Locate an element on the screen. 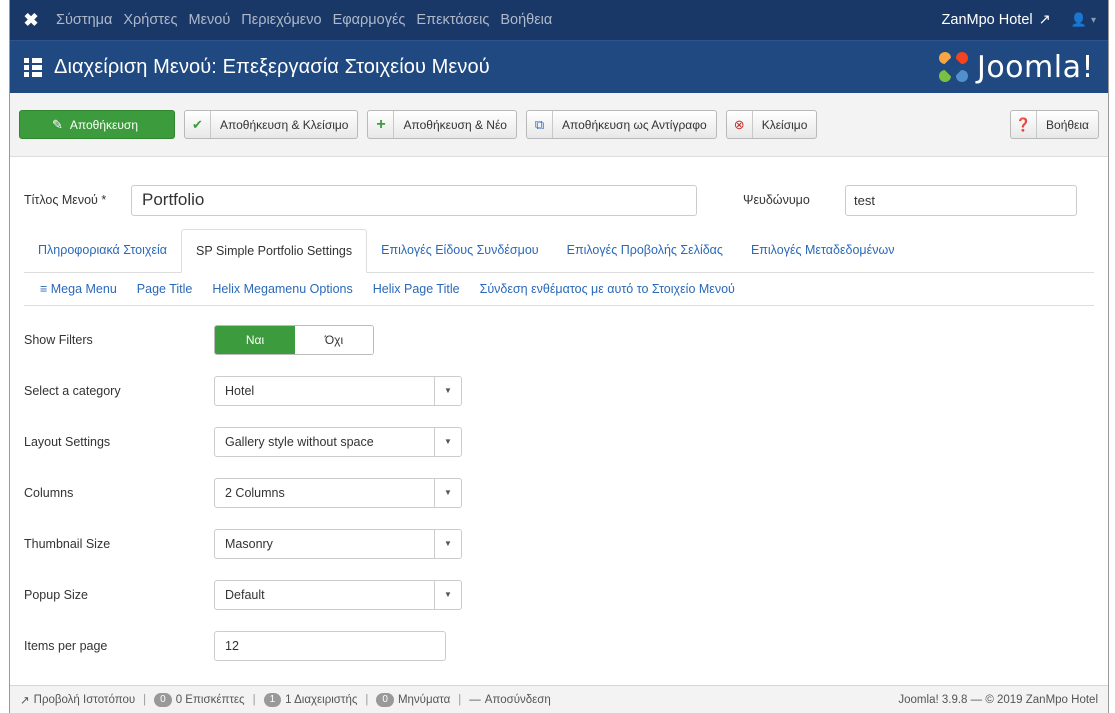 This screenshot has height=713, width=1115. show-filters-toggle: Ναι Όχι is located at coordinates (294, 339).